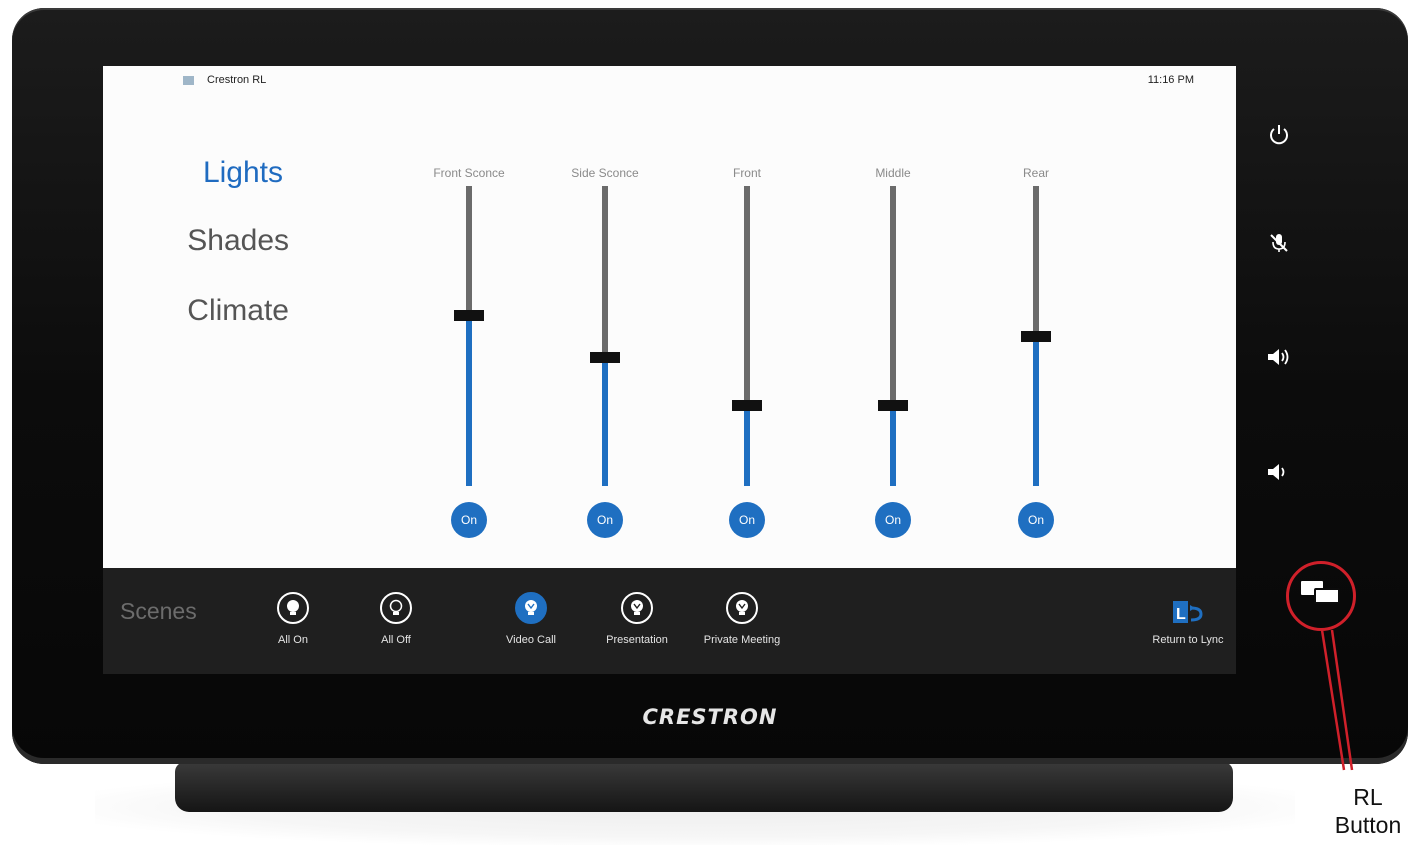 The height and width of the screenshot is (851, 1417). I want to click on volume-down-button, so click(1279, 472).